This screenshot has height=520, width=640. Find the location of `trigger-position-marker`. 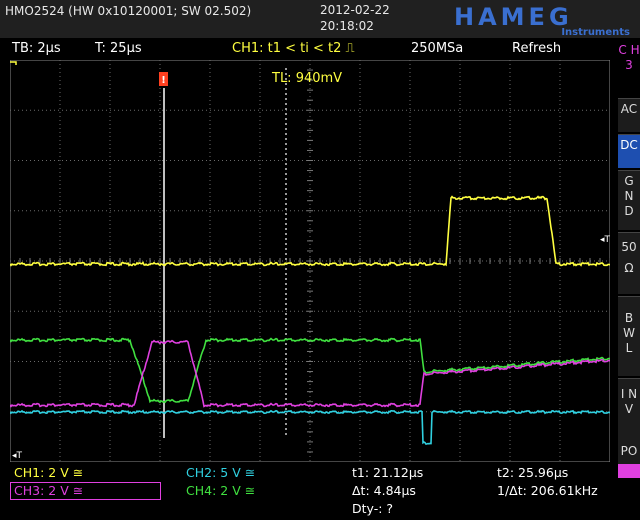

trigger-position-marker is located at coordinates (13, 63).